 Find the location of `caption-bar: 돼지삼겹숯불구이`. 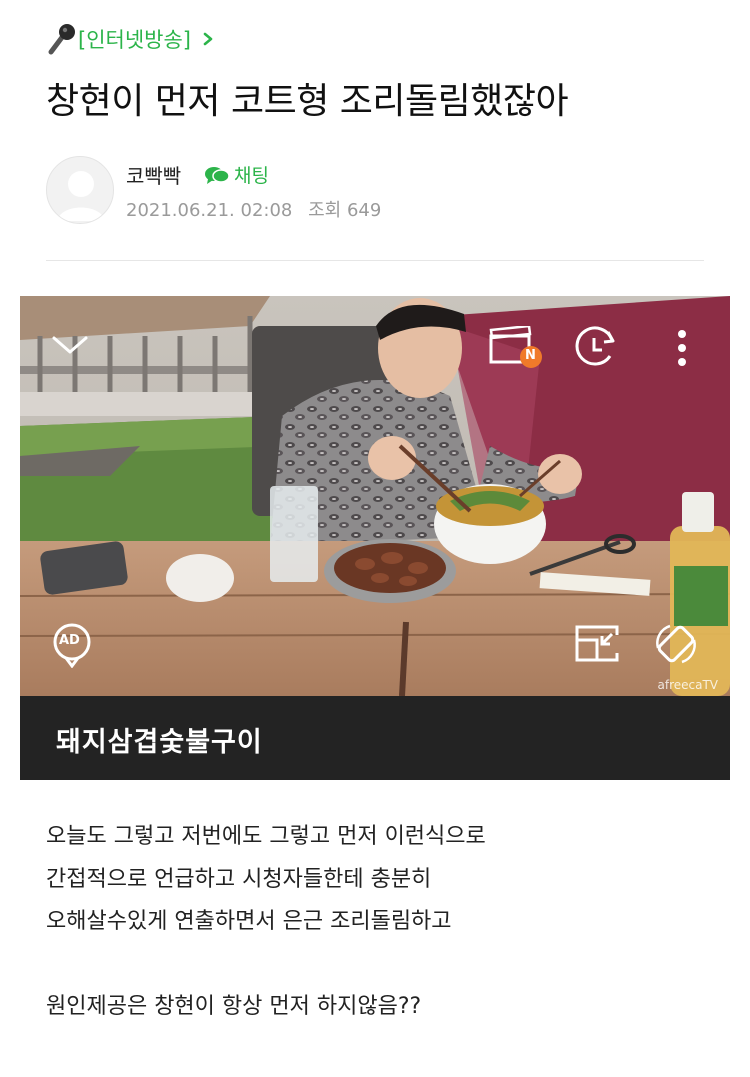

caption-bar: 돼지삼겹숯불구이 is located at coordinates (375, 738).